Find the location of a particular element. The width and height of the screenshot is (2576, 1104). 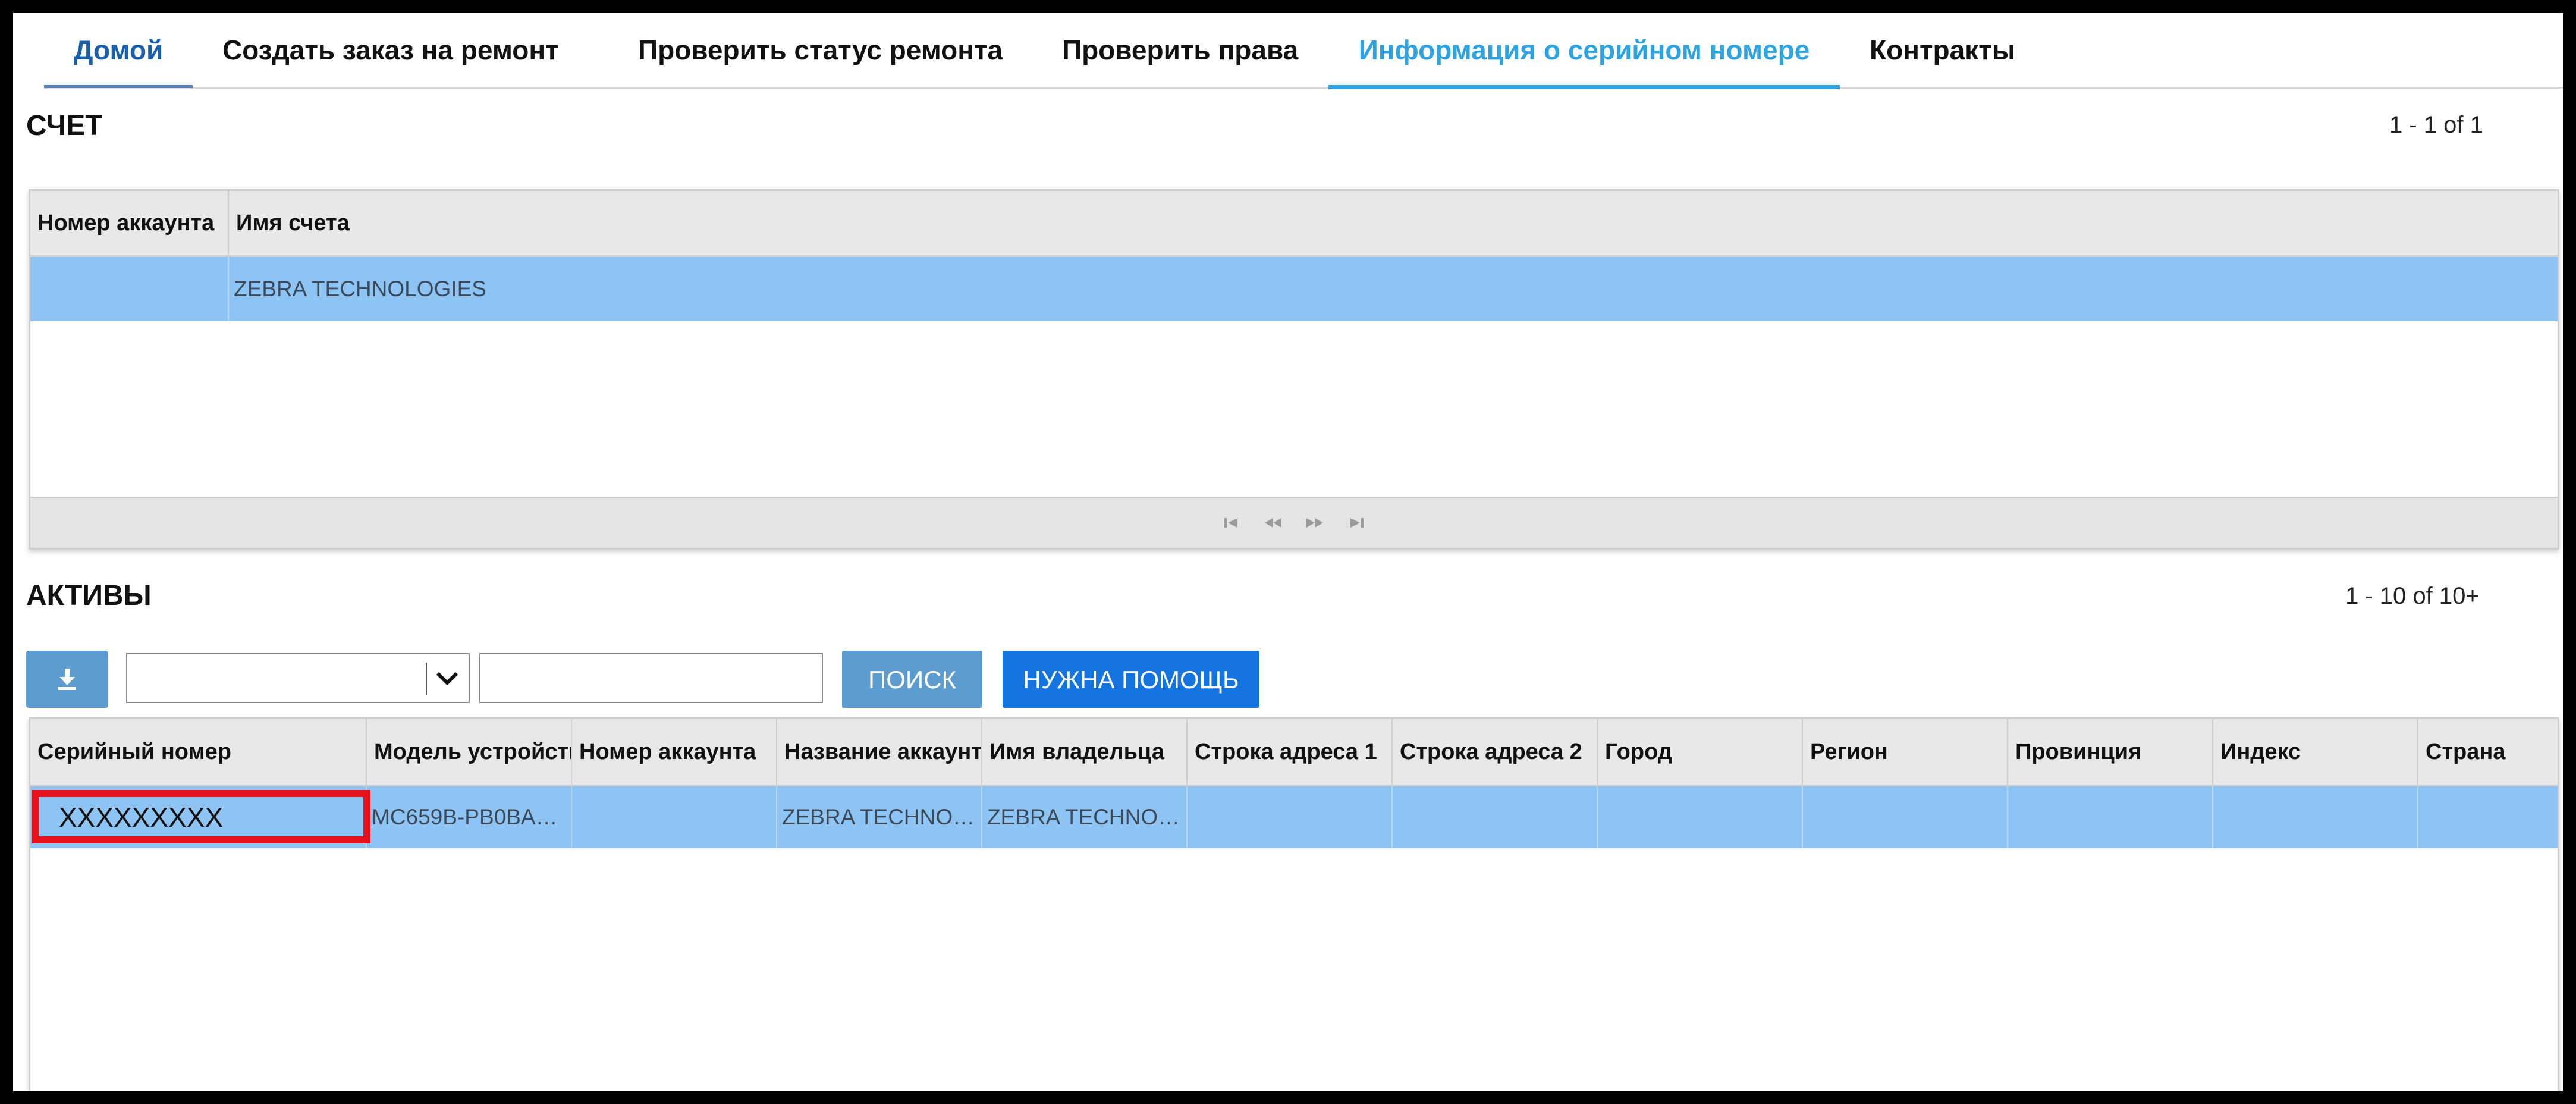

column-header-account-name: Название аккаунта is located at coordinates (879, 752).